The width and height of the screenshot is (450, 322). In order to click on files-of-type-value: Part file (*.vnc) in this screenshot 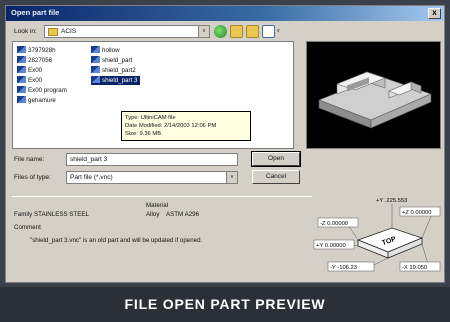, I will do `click(91, 177)`.